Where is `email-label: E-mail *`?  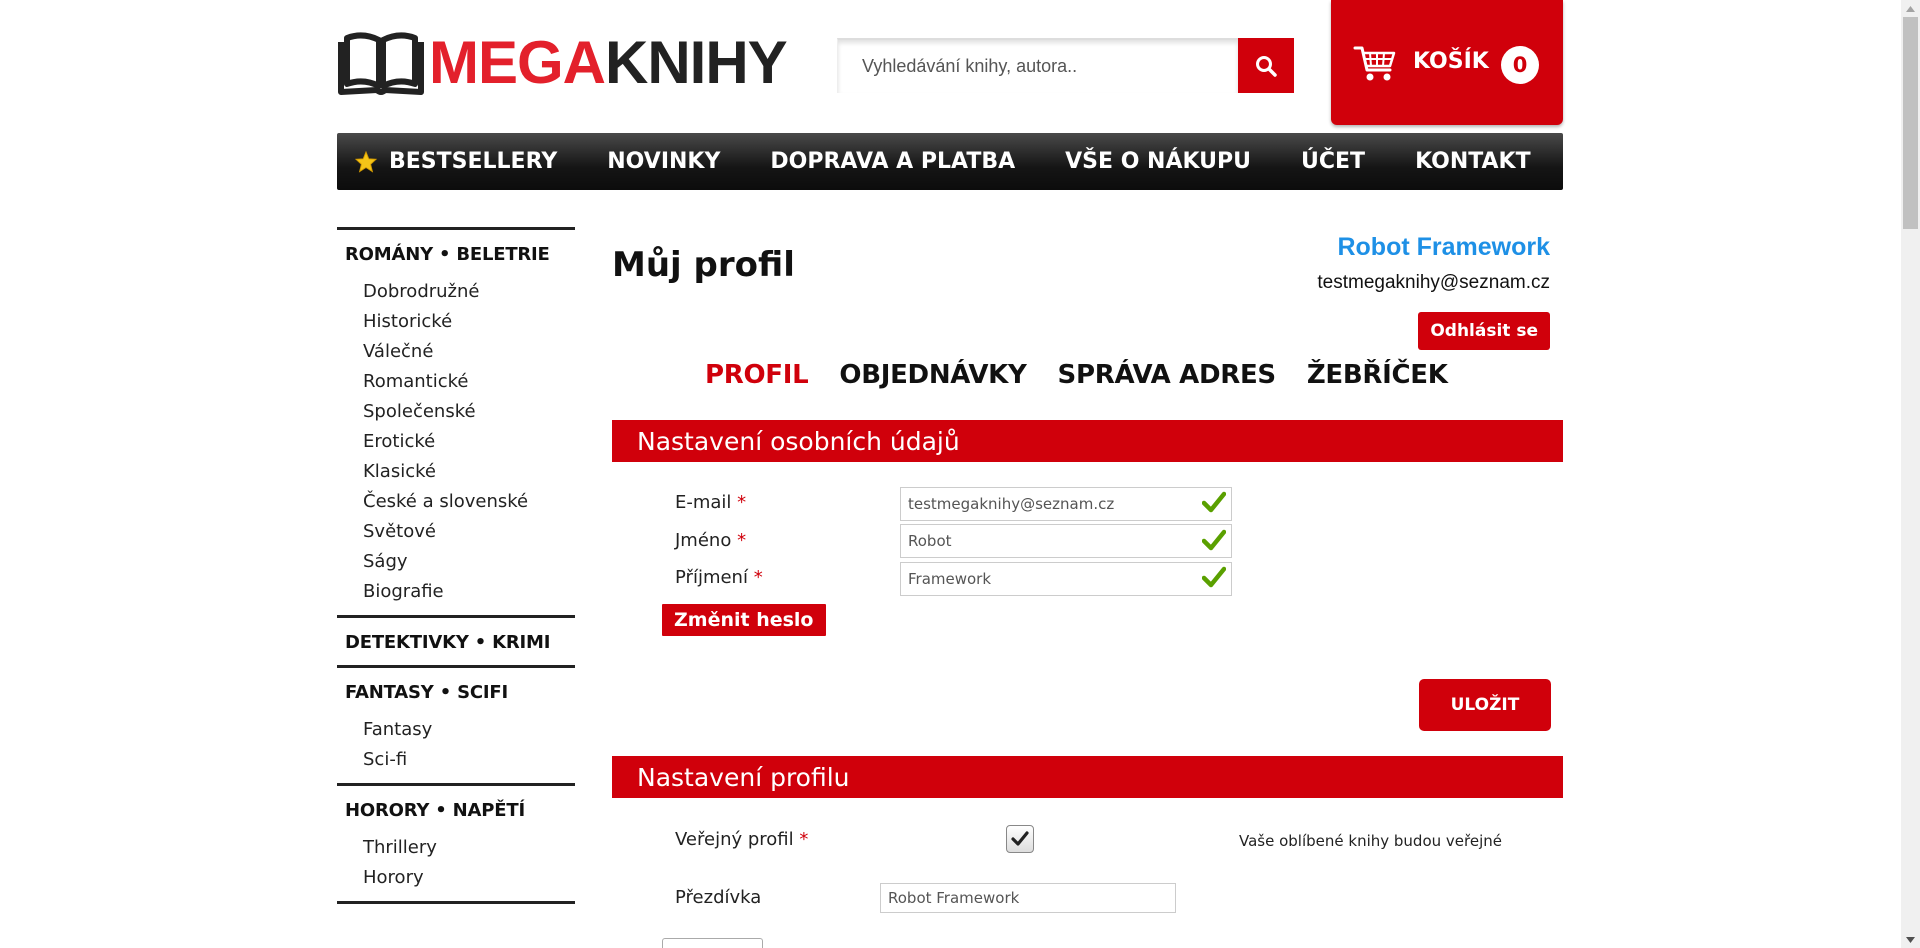
email-label: E-mail * is located at coordinates (710, 502).